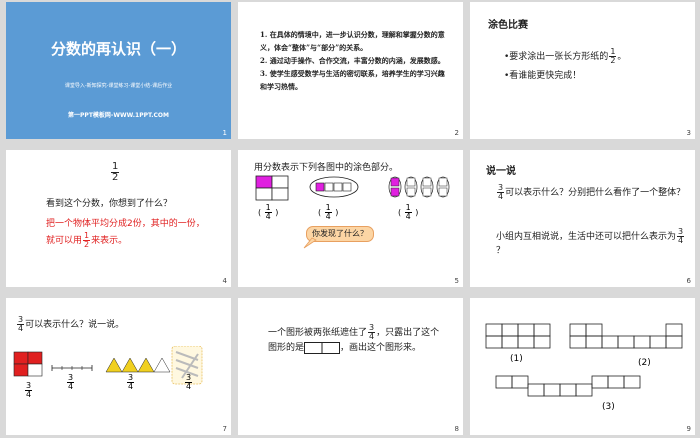 This screenshot has height=438, width=700. I want to click on slide-7: 3 4 可以表示什么？说一说。 34 3 4 3 4 3 4 7, so click(118, 366).